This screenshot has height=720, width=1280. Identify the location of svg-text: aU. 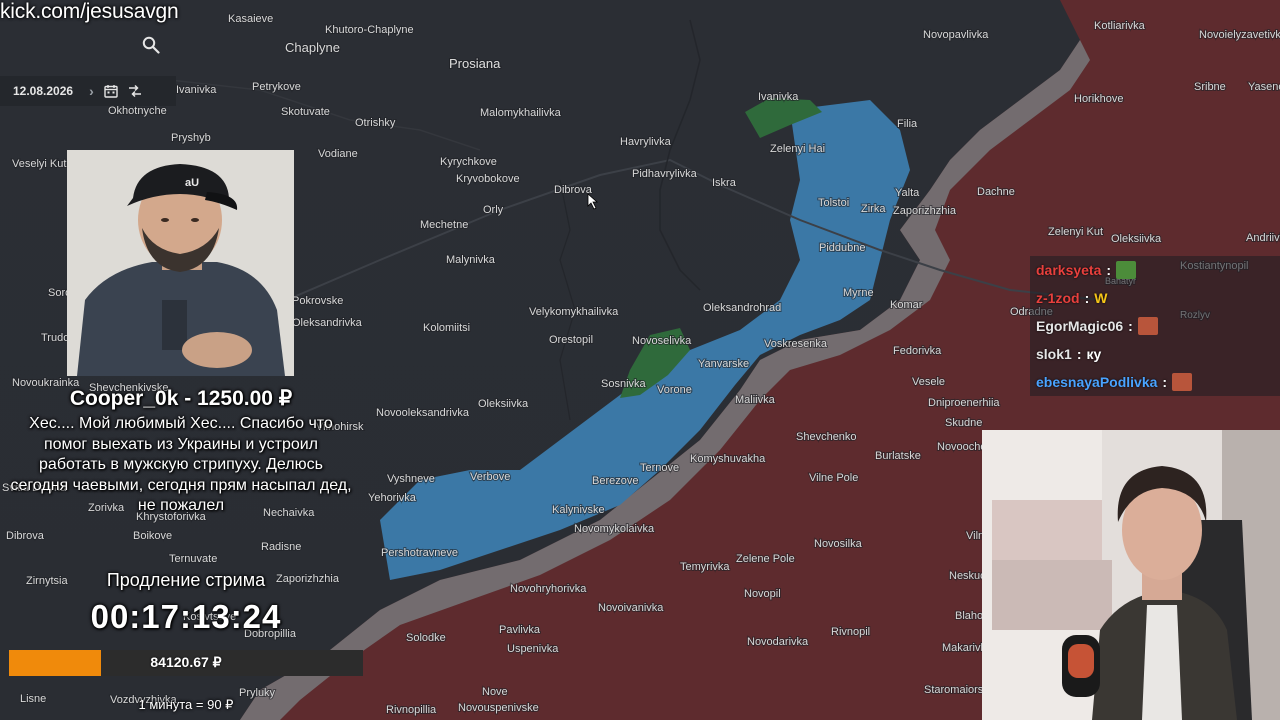
(192, 183).